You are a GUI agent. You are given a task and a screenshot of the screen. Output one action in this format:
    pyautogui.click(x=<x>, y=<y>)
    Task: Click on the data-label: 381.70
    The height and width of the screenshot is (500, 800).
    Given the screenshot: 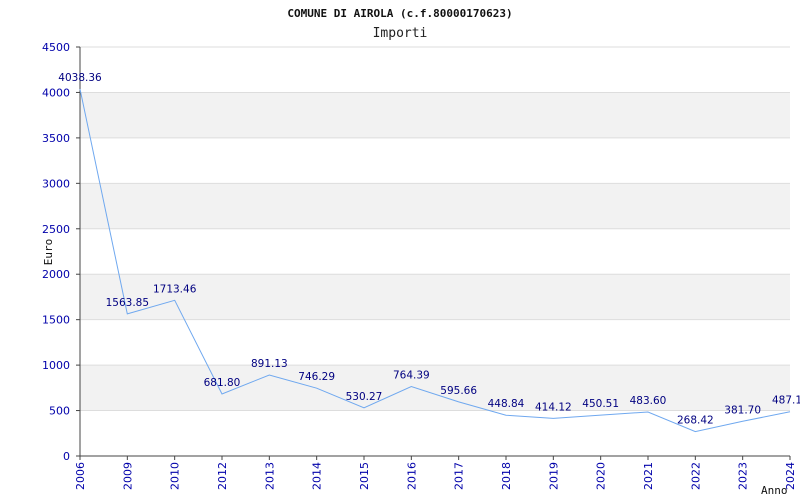 What is the action you would take?
    pyautogui.click(x=742, y=410)
    